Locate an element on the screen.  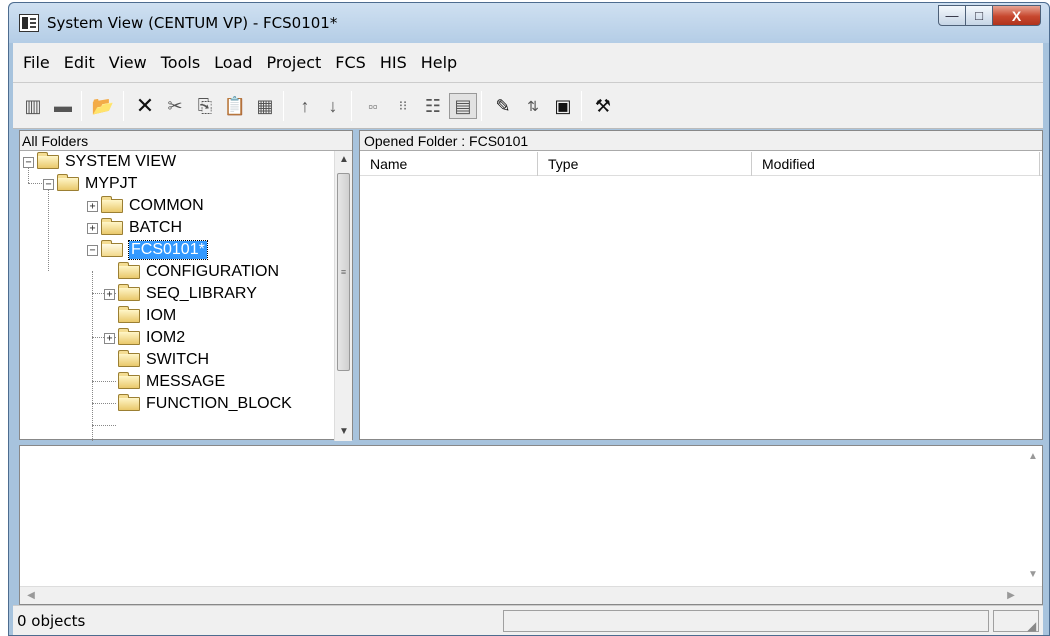
properties-icon: ▦ is located at coordinates (265, 106).